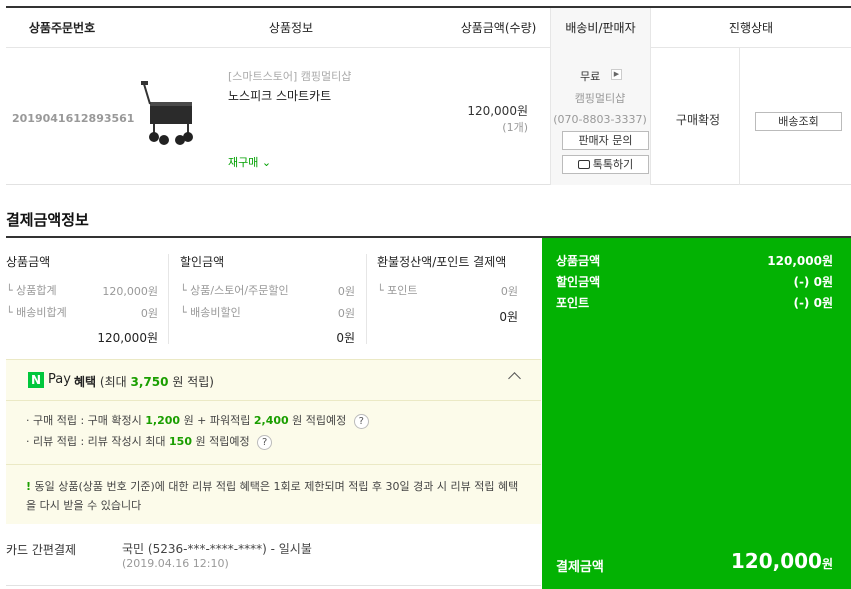 This screenshot has height=589, width=851. Describe the element at coordinates (590, 76) in the screenshot. I see `shipping-fee: 무료` at that location.